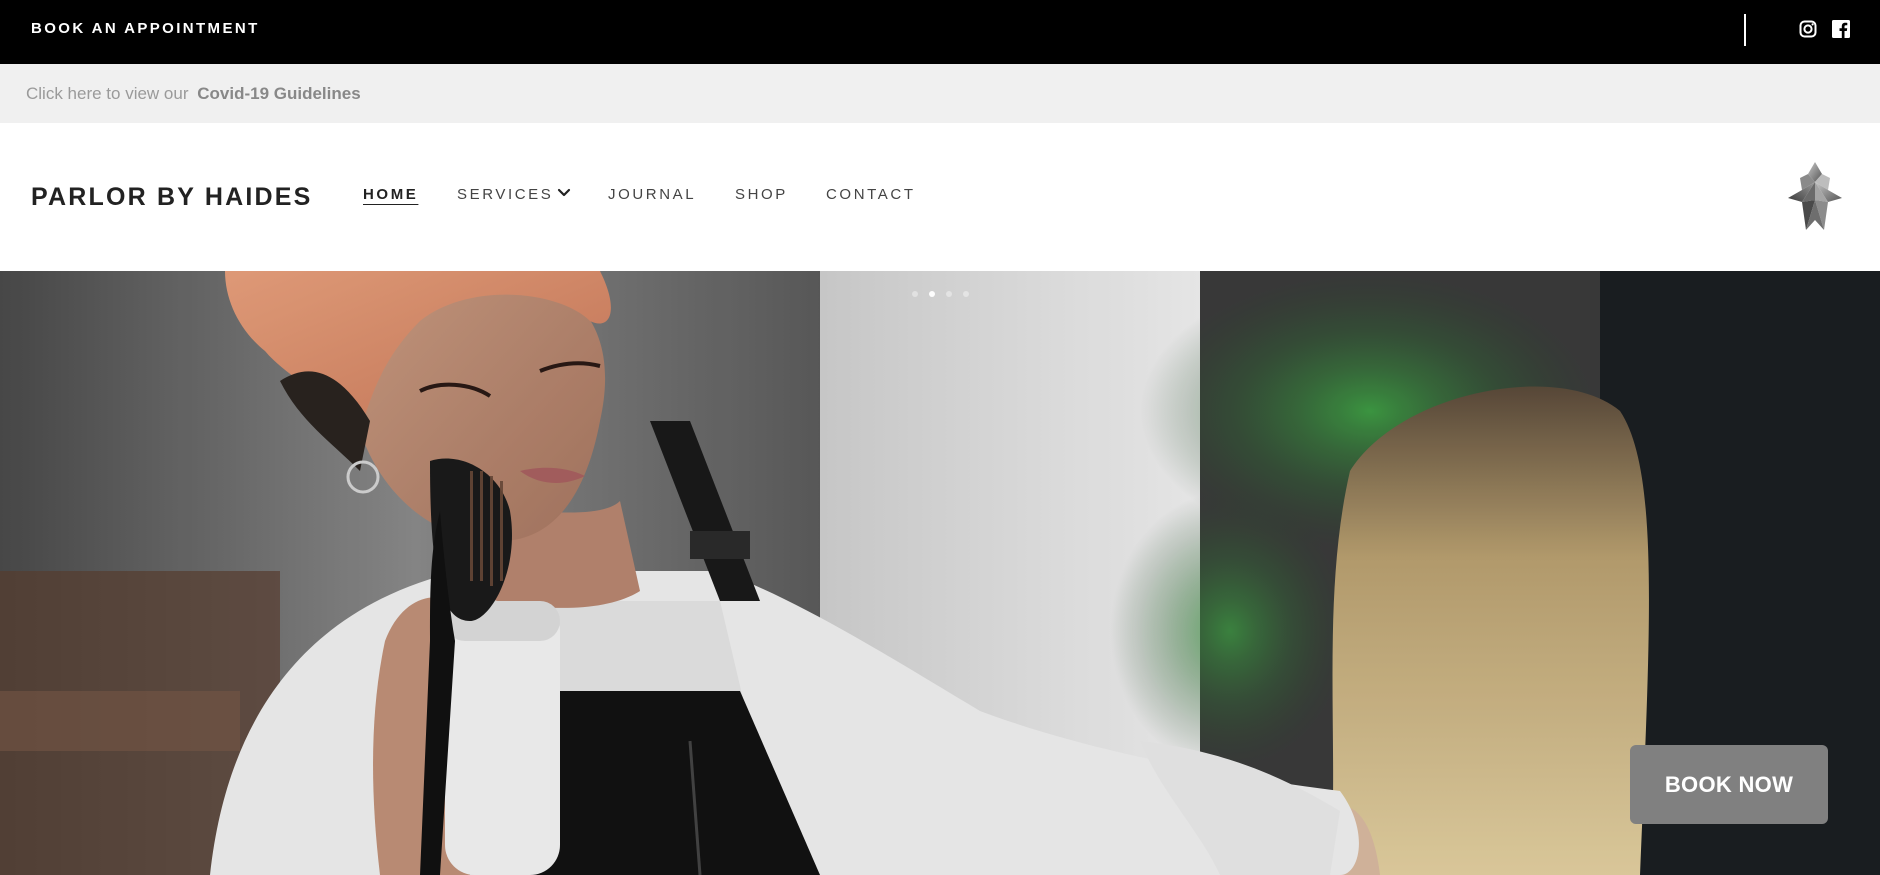  I want to click on topbar-divider, so click(1745, 30).